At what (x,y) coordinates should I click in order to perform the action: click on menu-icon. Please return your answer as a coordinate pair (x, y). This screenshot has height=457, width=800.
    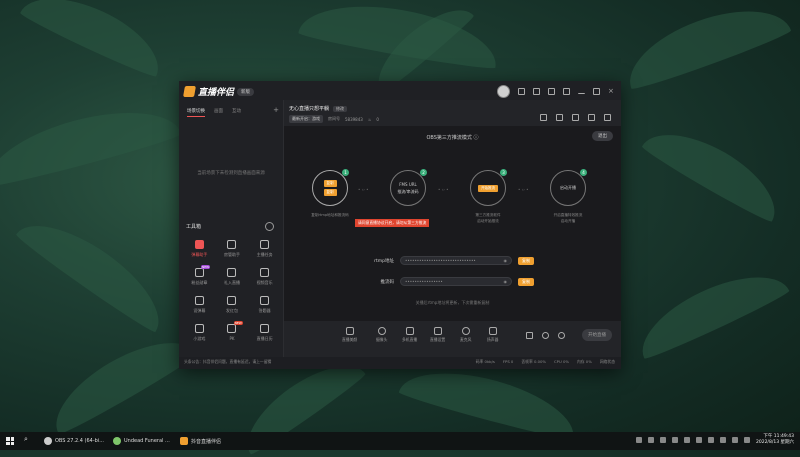
    Looking at the image, I should click on (566, 91).